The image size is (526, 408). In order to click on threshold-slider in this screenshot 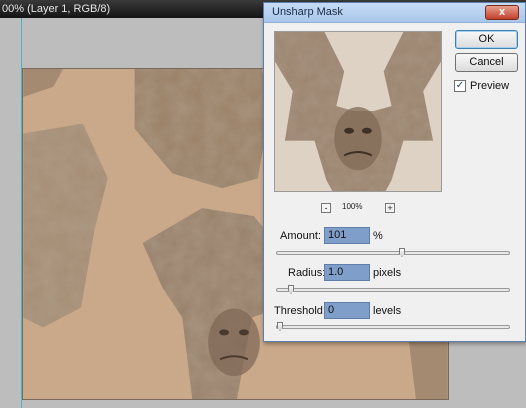, I will do `click(393, 326)`.